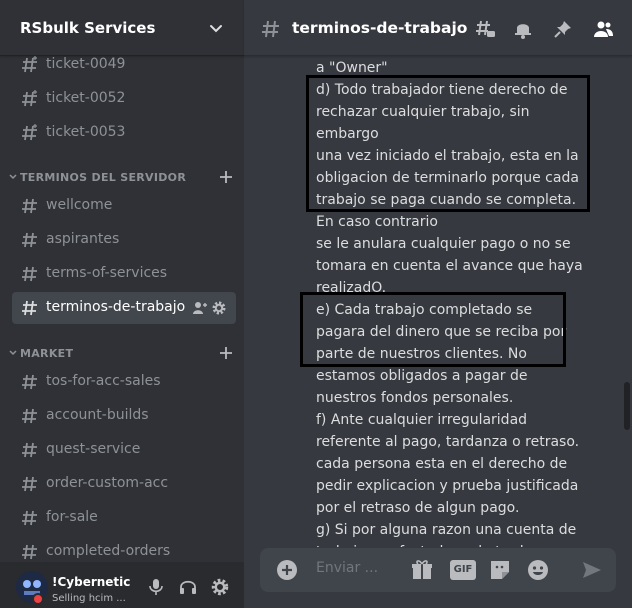  Describe the element at coordinates (107, 483) in the screenshot. I see `channel-label: order-custom-acc` at that location.